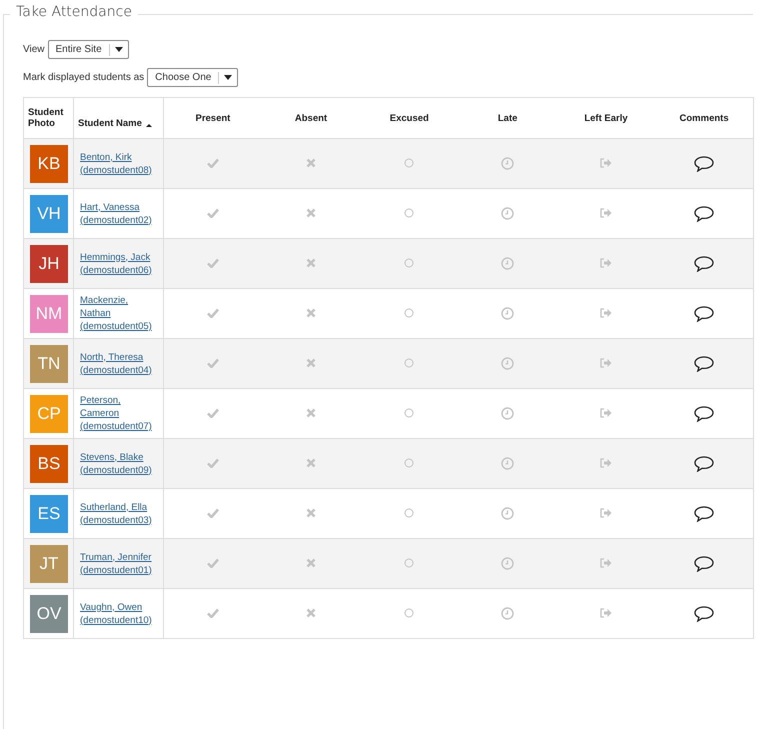 Image resolution: width=763 pixels, height=729 pixels. Describe the element at coordinates (192, 77) in the screenshot. I see `mark-dropdown: Choose One` at that location.